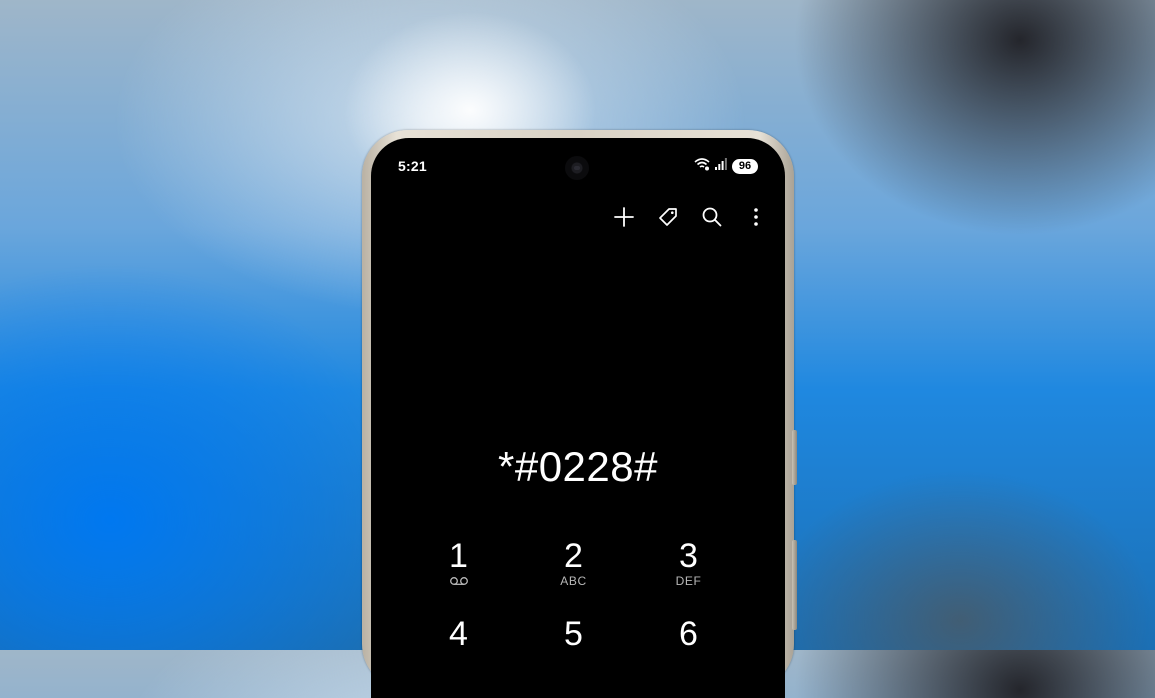 The width and height of the screenshot is (1155, 698). Describe the element at coordinates (745, 166) in the screenshot. I see `battery-indicator: 96` at that location.